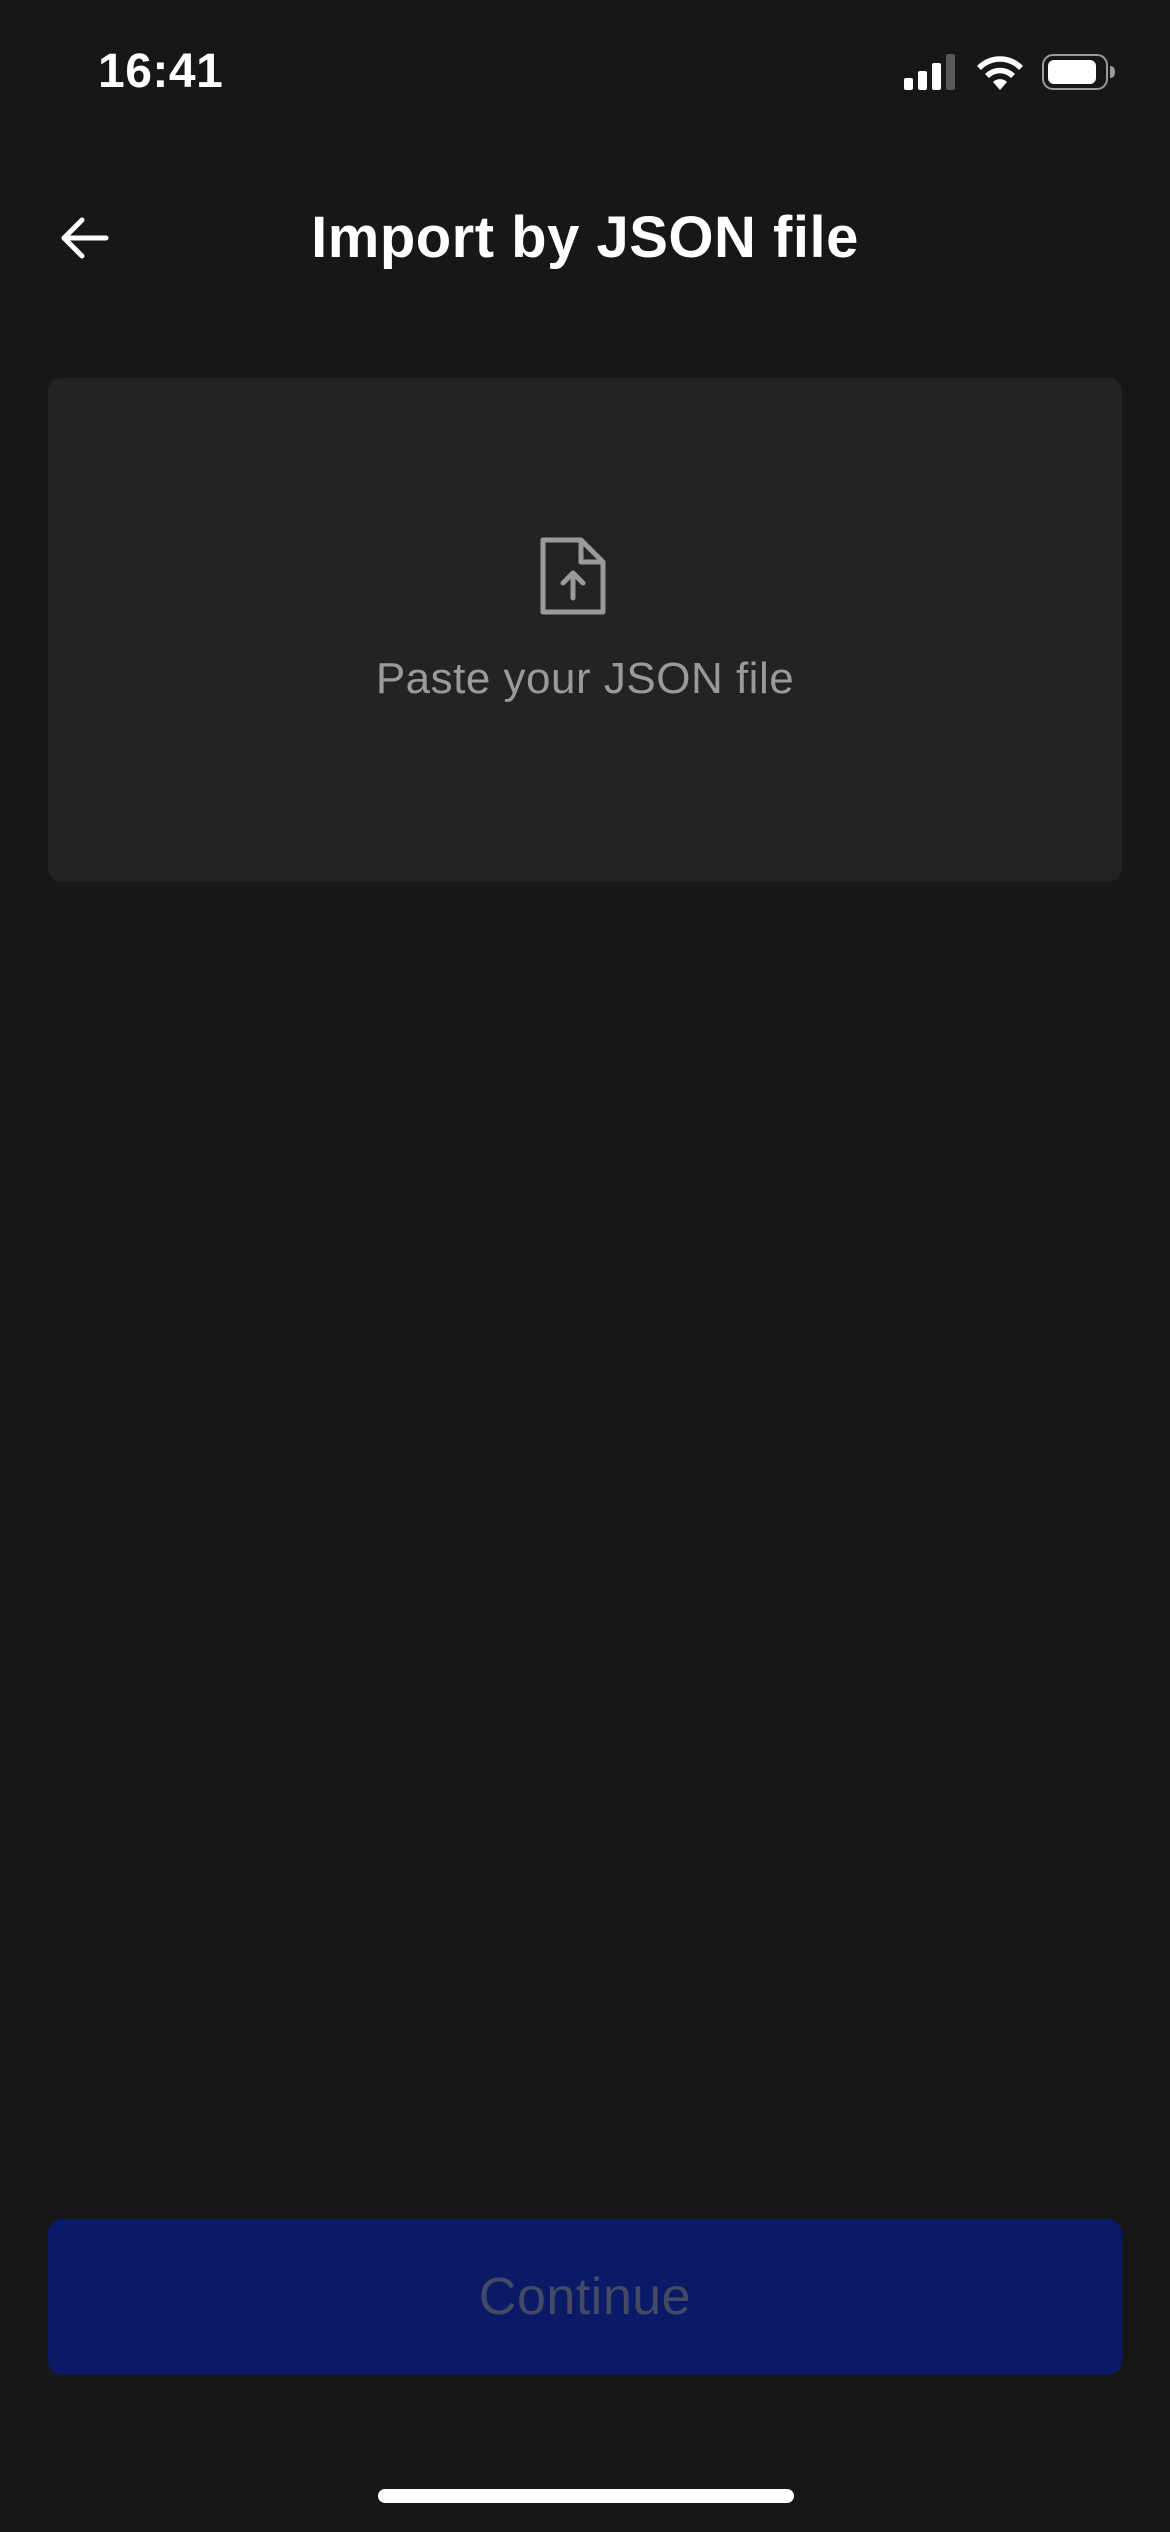  I want to click on drop-zone-label: Paste your JSON file, so click(585, 678).